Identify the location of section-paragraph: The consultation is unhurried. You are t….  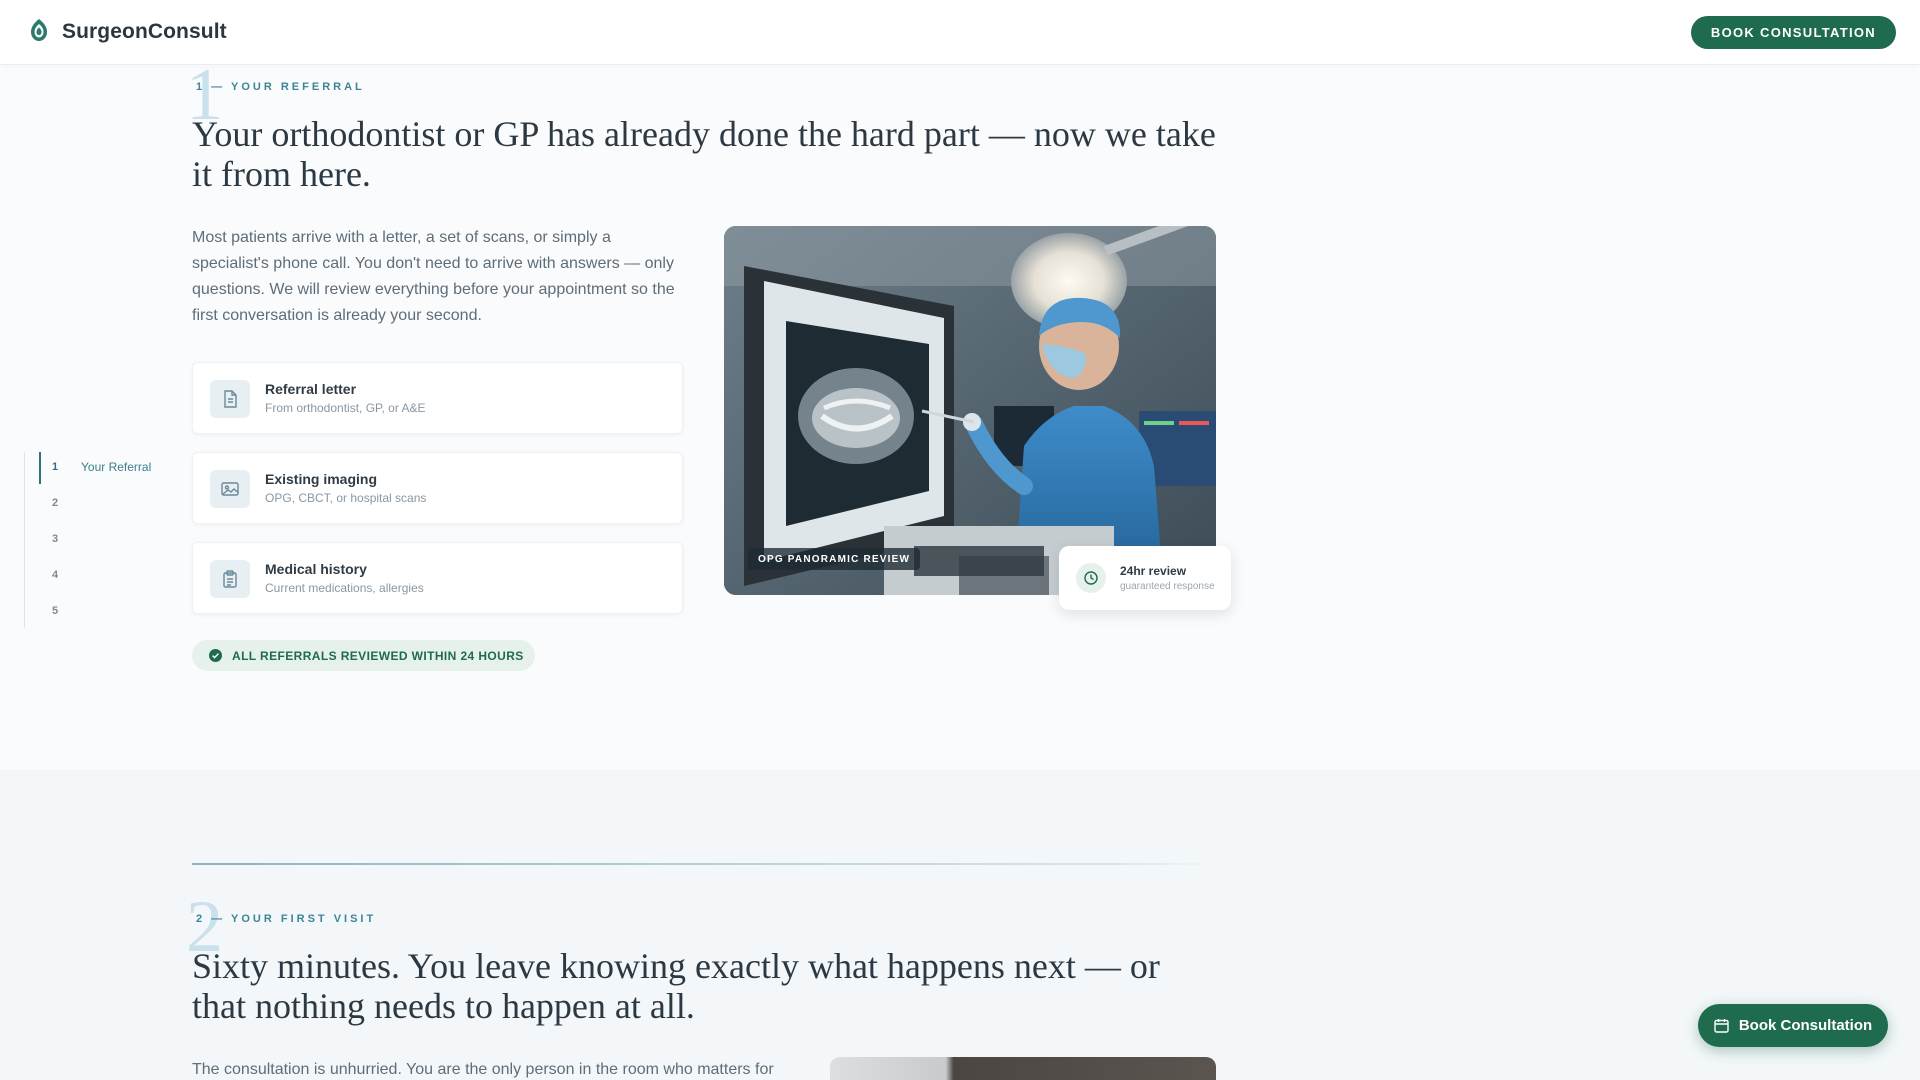
(483, 1069).